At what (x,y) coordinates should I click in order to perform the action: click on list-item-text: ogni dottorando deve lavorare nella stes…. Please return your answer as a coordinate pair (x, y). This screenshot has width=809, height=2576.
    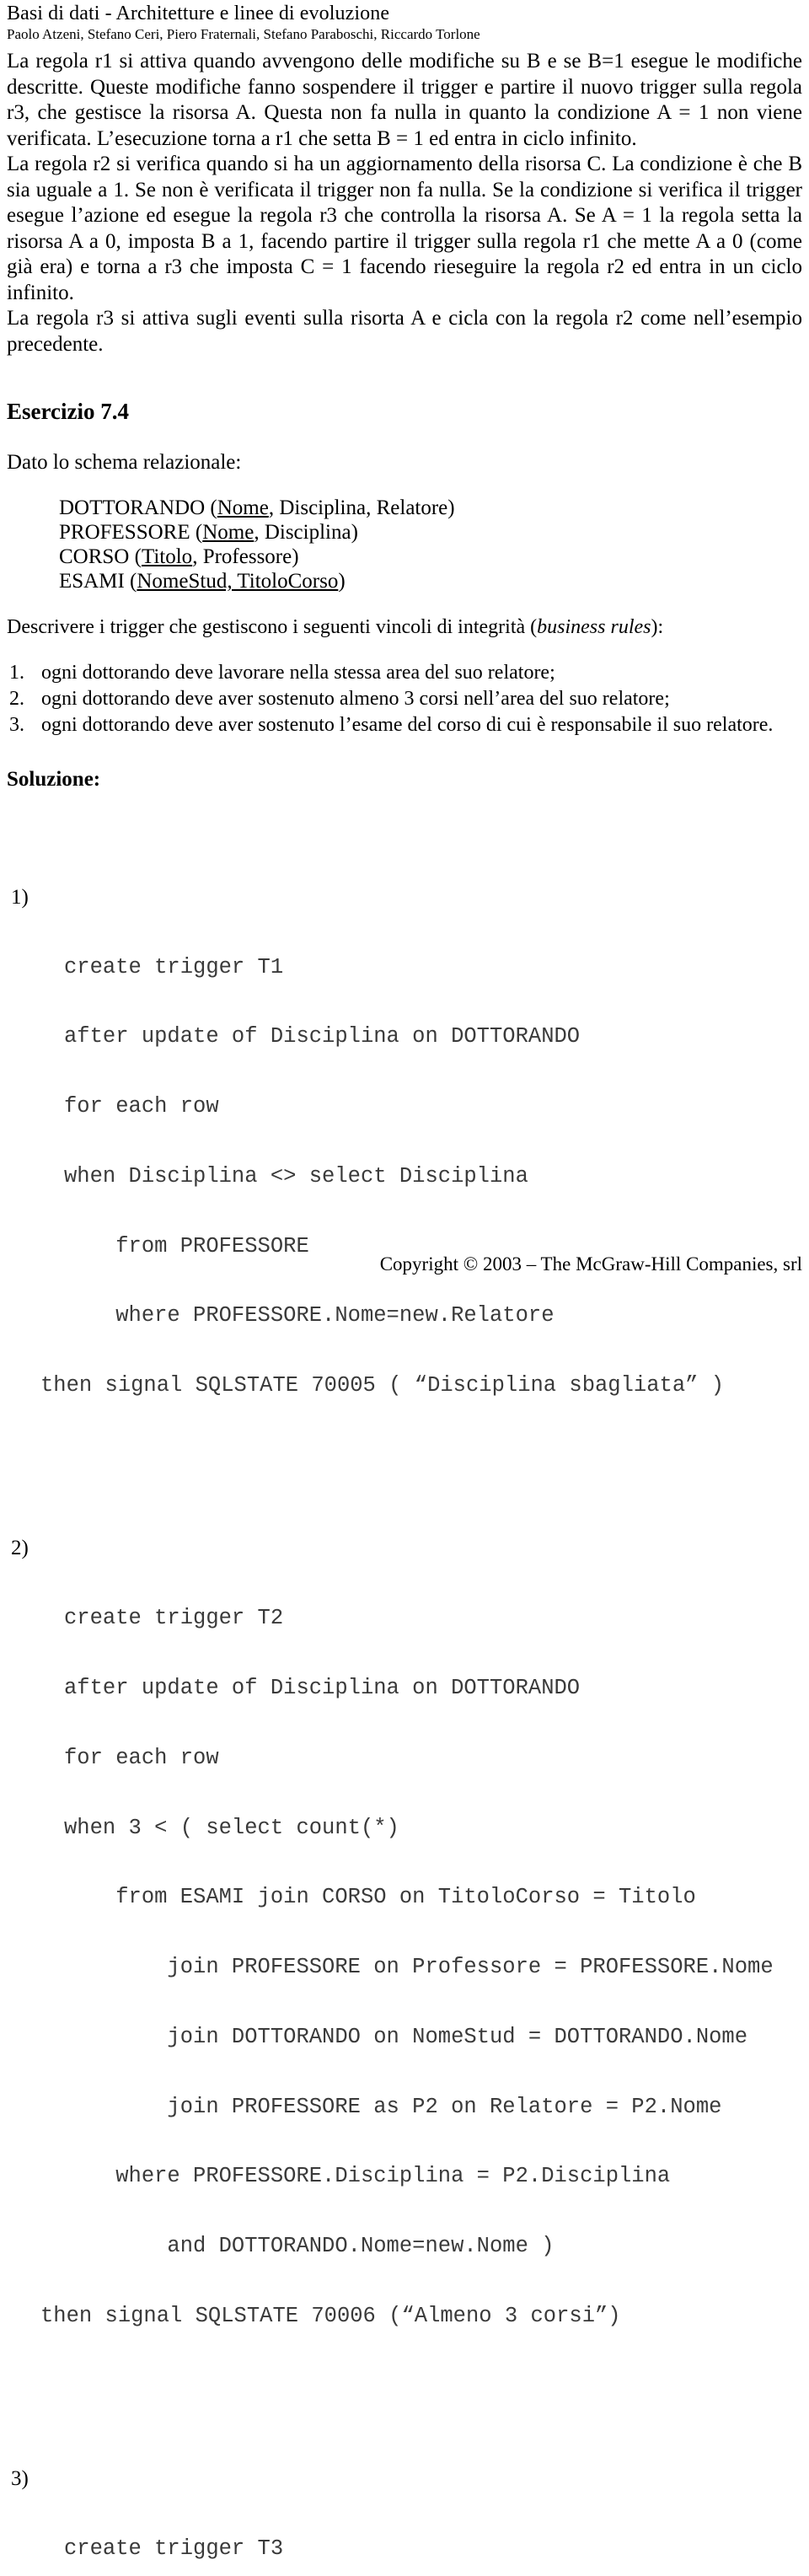
    Looking at the image, I should click on (298, 673).